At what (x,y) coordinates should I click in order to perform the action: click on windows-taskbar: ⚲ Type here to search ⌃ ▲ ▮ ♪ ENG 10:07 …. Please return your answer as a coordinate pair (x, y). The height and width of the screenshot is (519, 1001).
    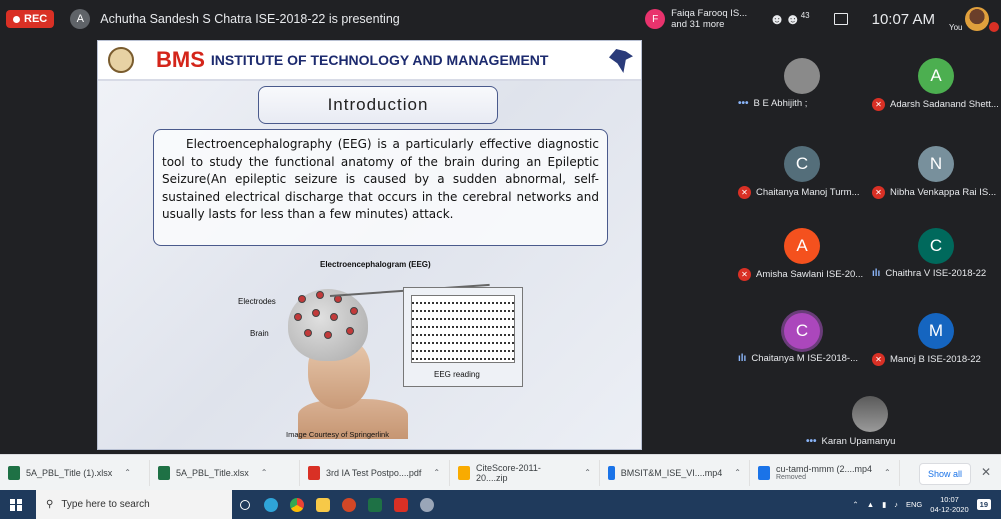
    Looking at the image, I should click on (500, 504).